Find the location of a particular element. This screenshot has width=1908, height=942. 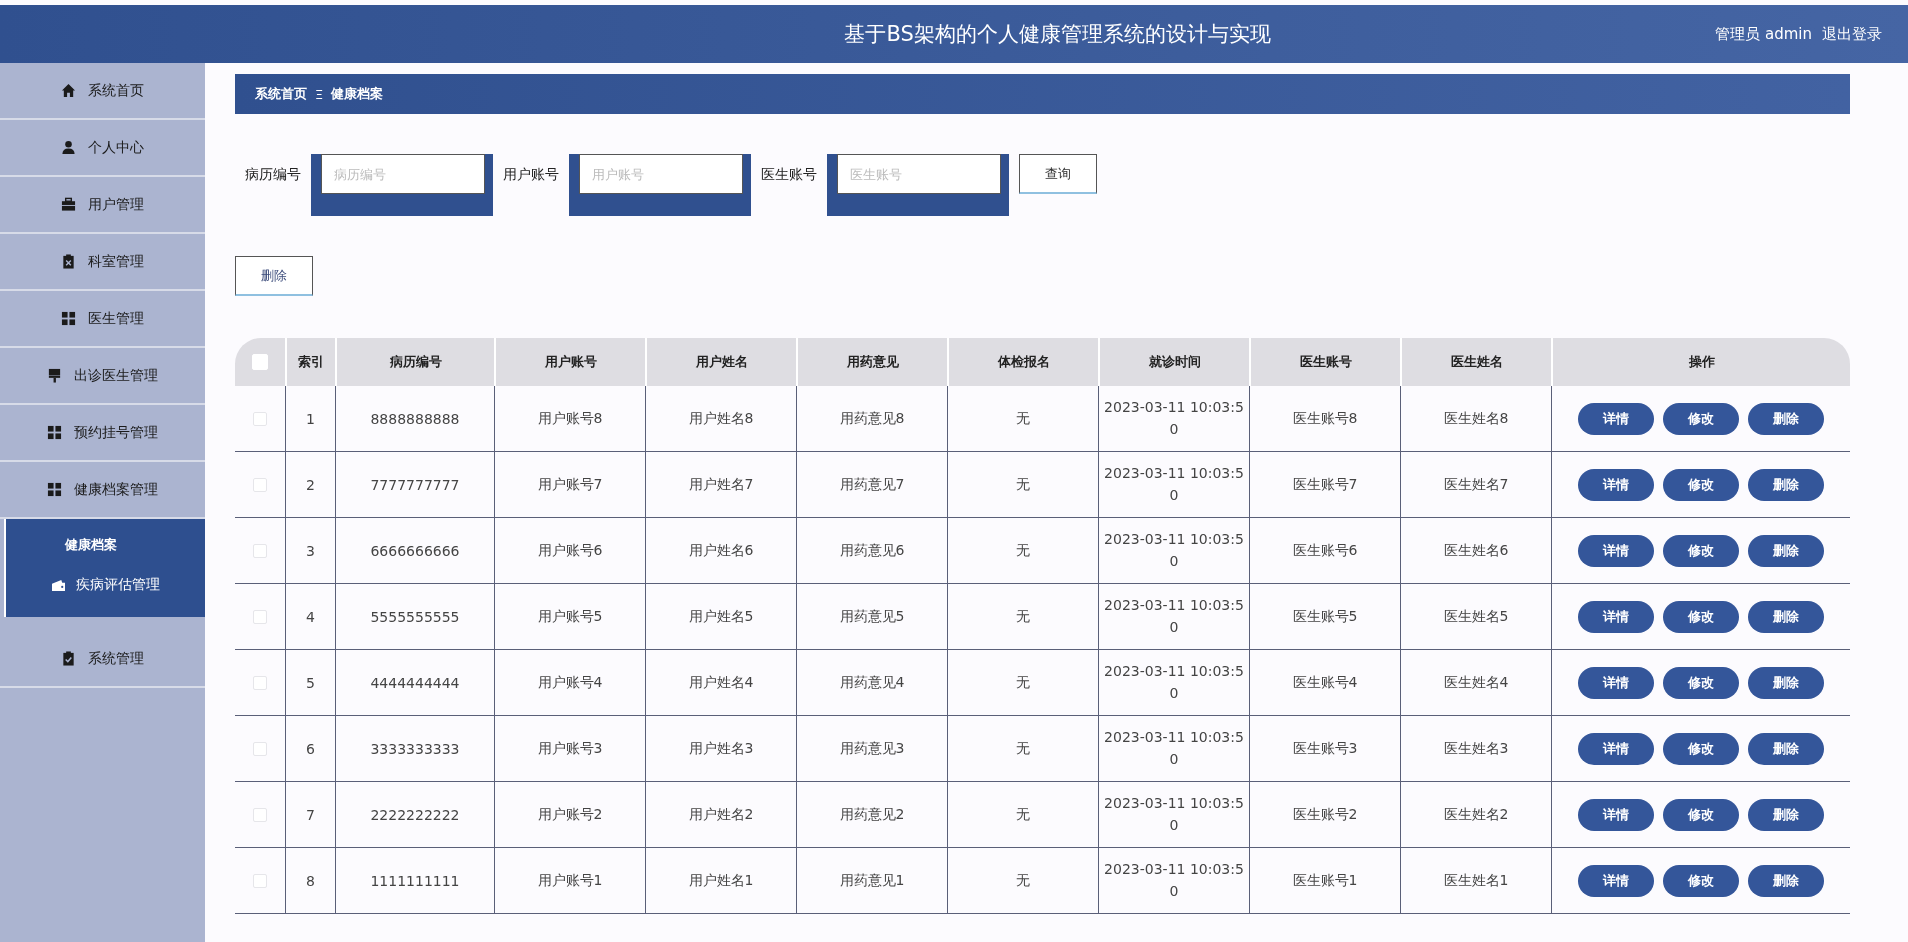

table-cell: 医生账号2 is located at coordinates (1324, 814).